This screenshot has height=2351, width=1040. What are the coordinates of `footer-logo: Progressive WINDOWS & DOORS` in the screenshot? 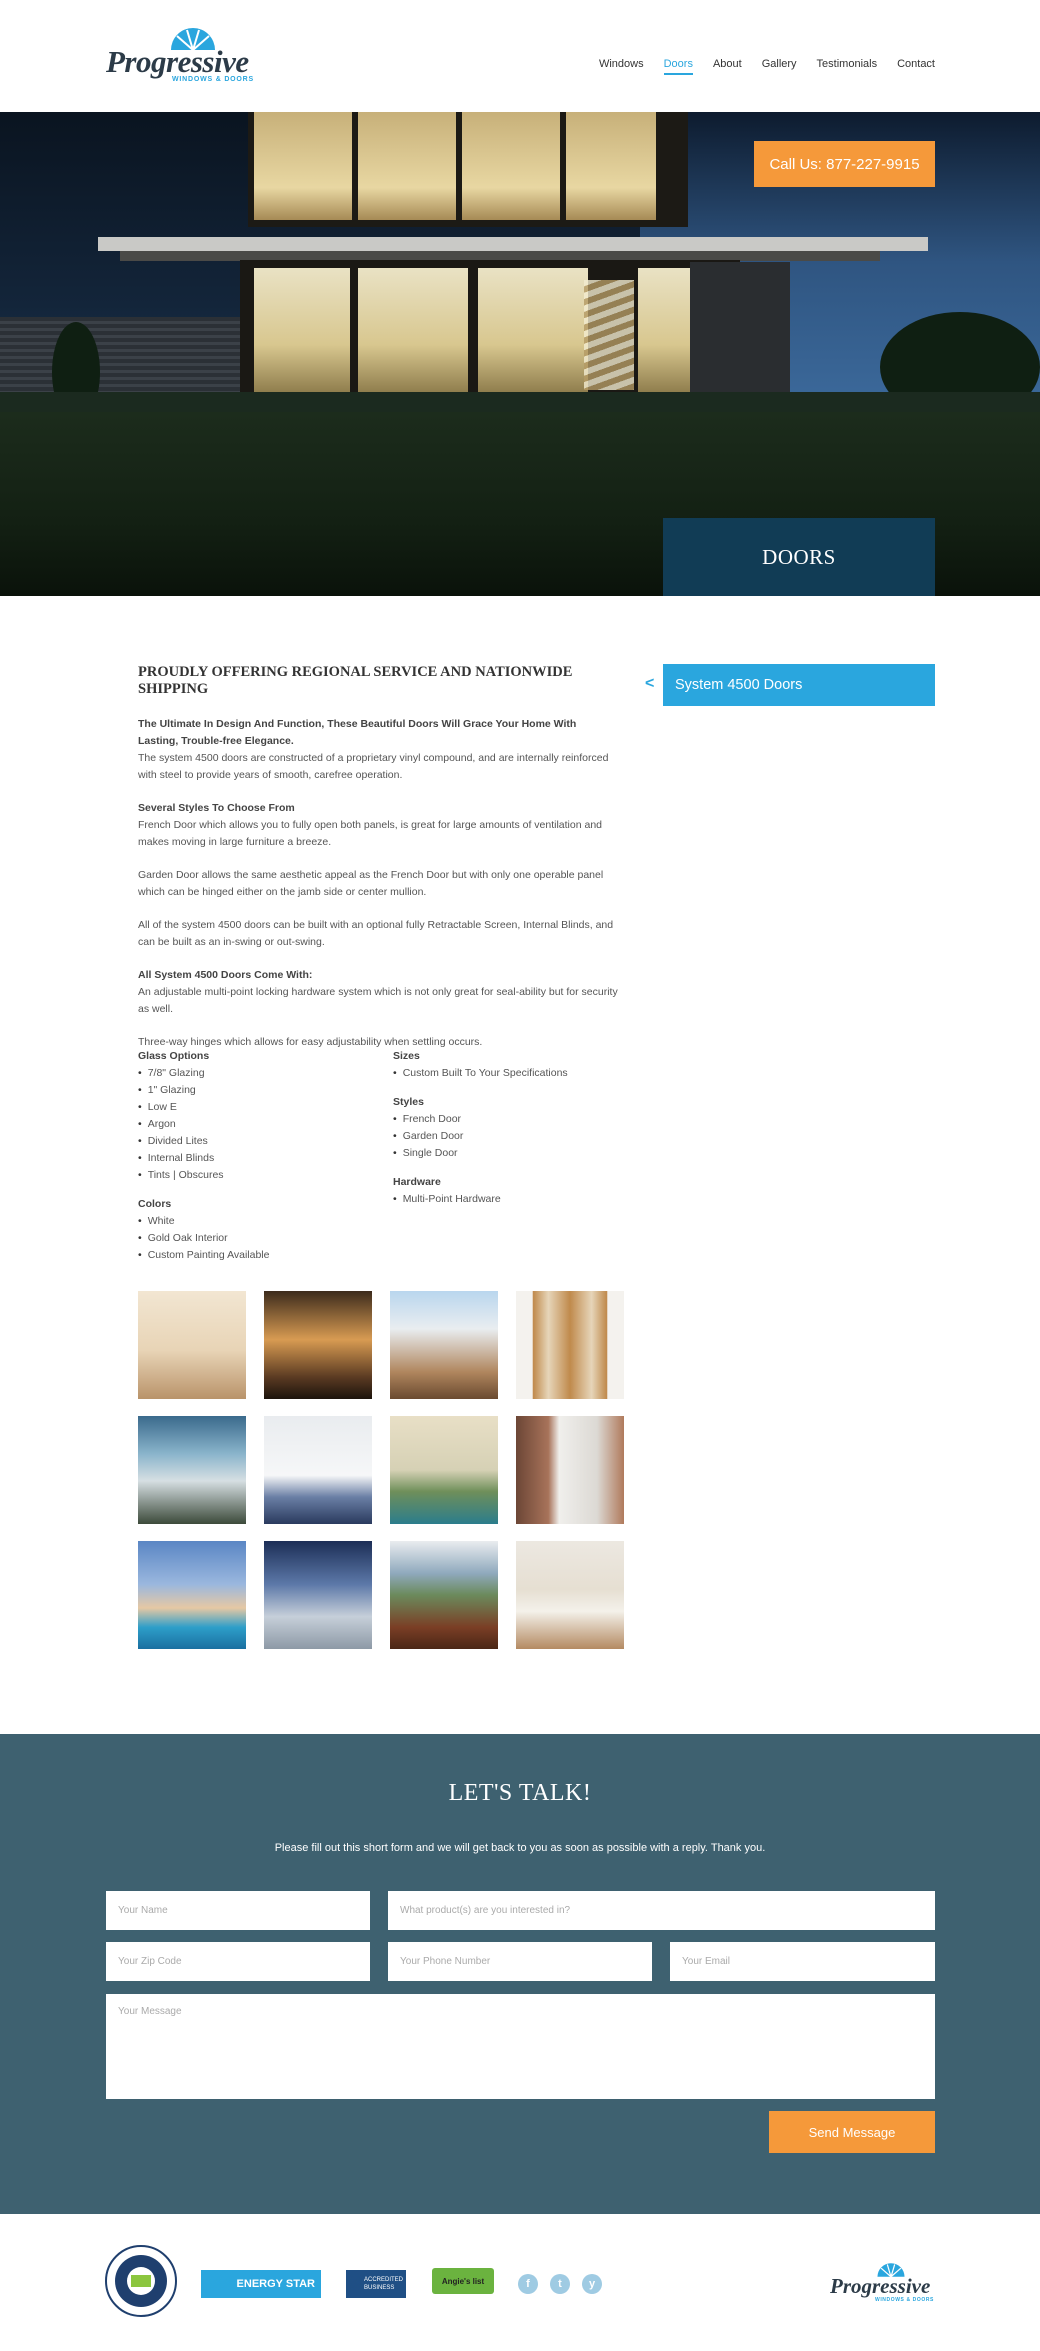 It's located at (885, 2284).